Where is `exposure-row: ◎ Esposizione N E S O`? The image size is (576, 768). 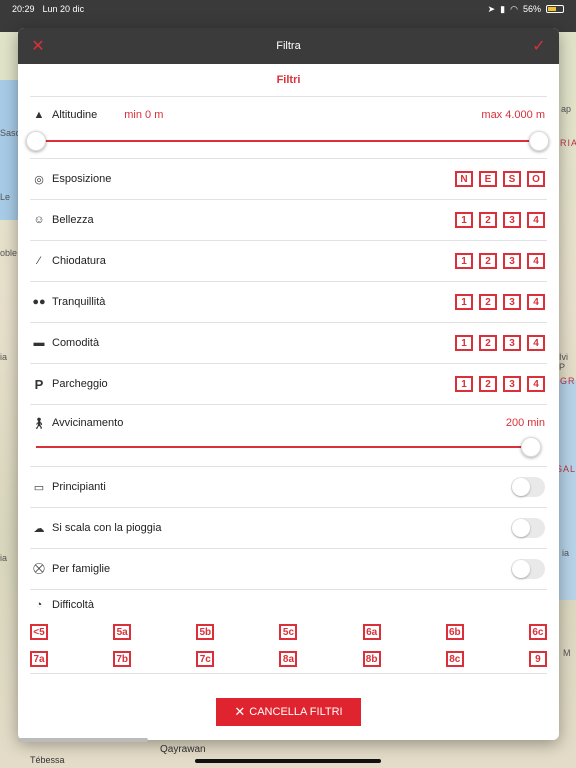
exposure-row: ◎ Esposizione N E S O is located at coordinates (288, 179).